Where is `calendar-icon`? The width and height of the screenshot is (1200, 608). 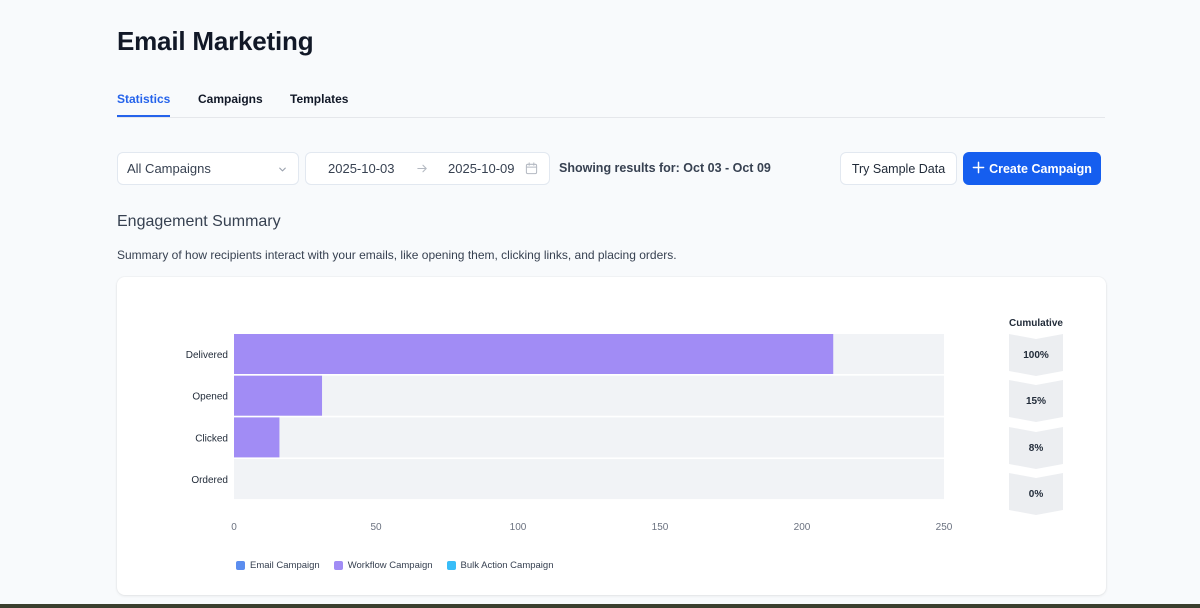
calendar-icon is located at coordinates (531, 170).